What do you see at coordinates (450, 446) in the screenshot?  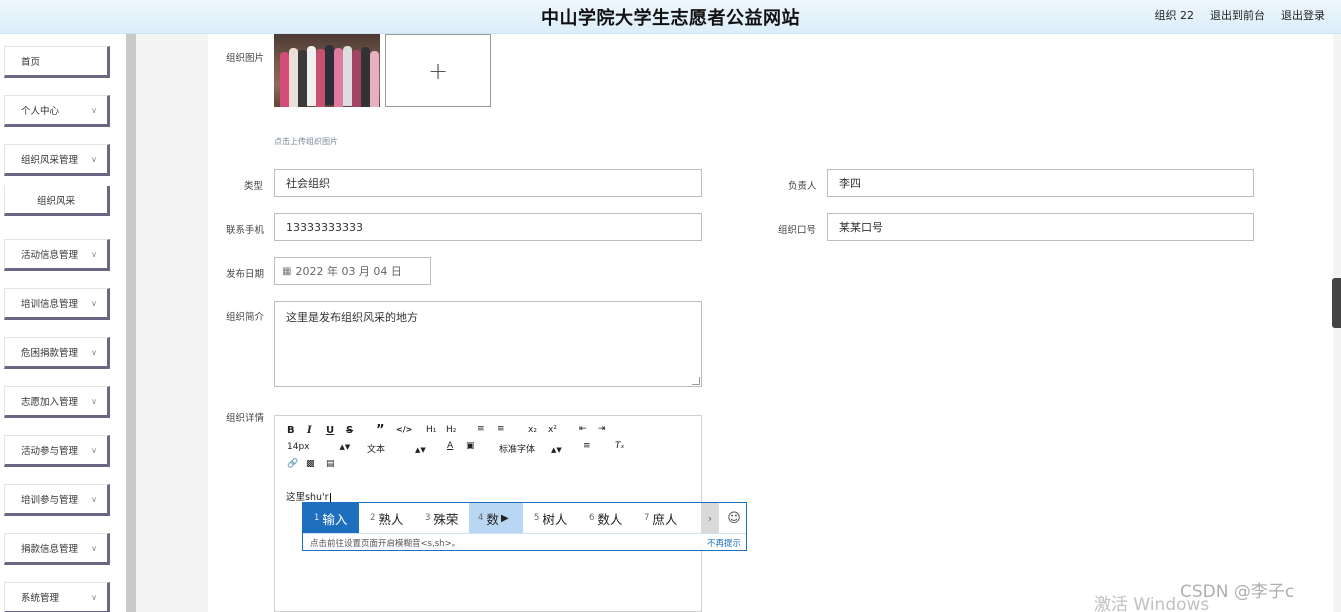 I see `font-color-icon: A` at bounding box center [450, 446].